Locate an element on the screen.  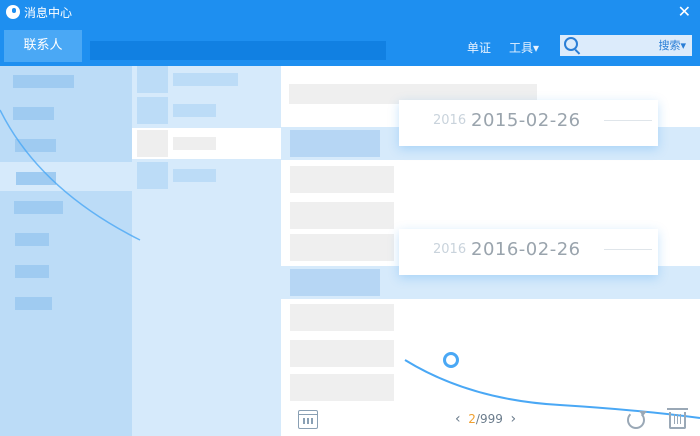
trash-icon is located at coordinates (677, 418).